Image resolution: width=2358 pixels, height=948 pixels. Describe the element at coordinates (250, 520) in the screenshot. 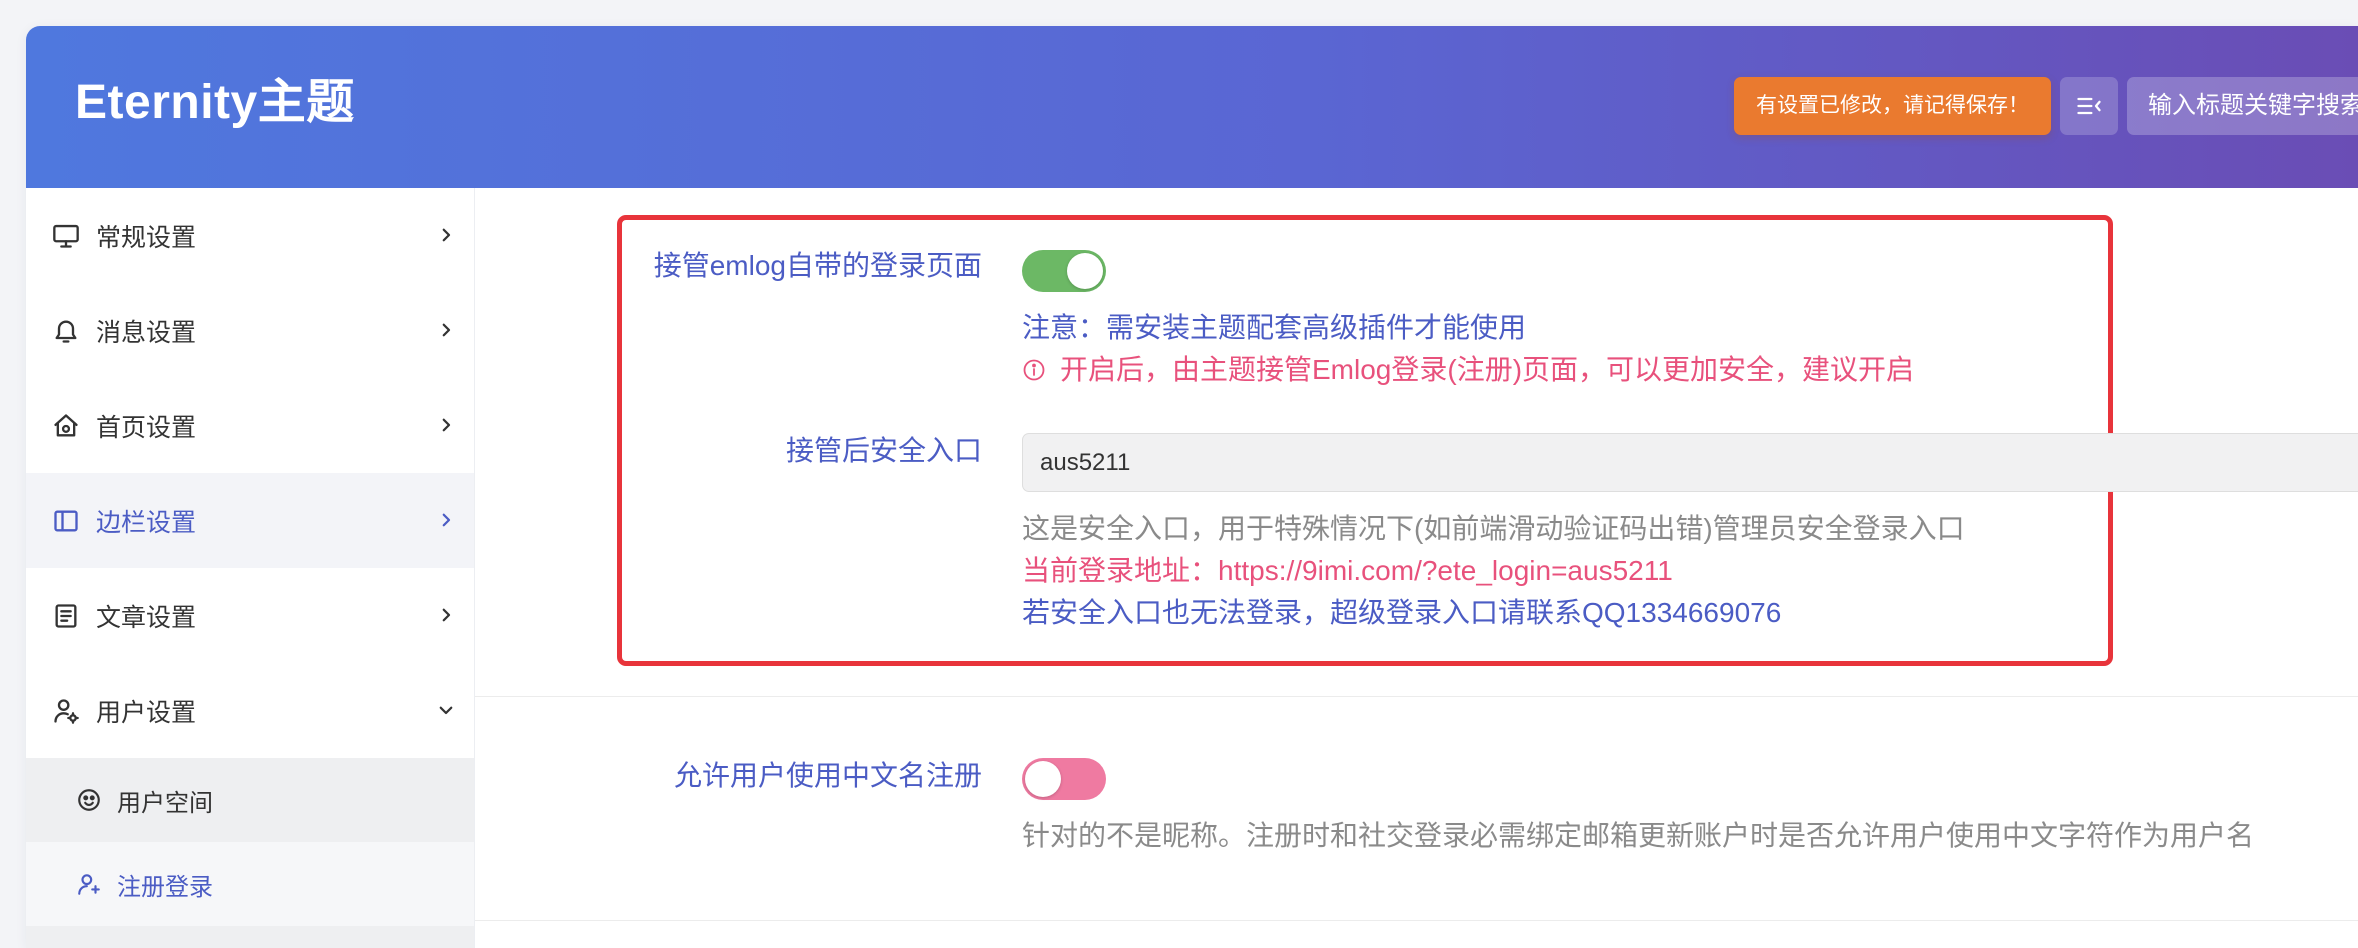

I see `sidebar-item-sidebar: 边栏设置` at that location.